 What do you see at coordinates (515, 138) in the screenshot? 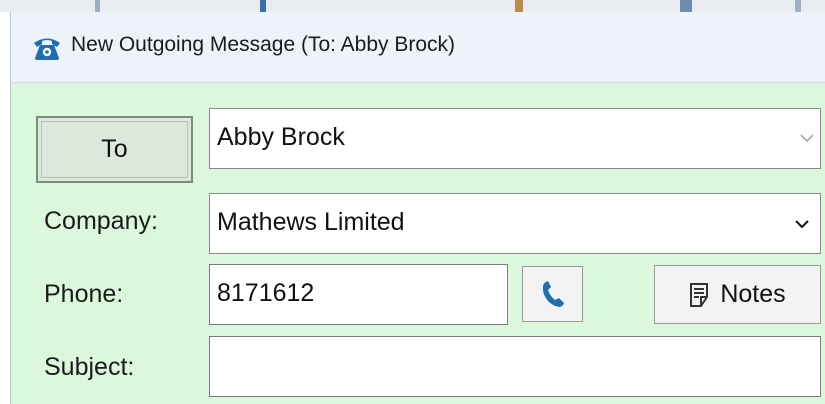
I see `to-combobox: Abby Brock` at bounding box center [515, 138].